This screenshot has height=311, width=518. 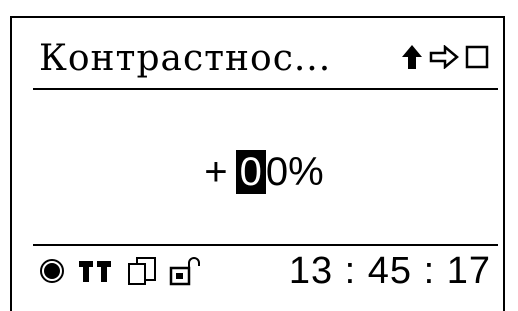 What do you see at coordinates (142, 271) in the screenshot?
I see `copy-pages-icon` at bounding box center [142, 271].